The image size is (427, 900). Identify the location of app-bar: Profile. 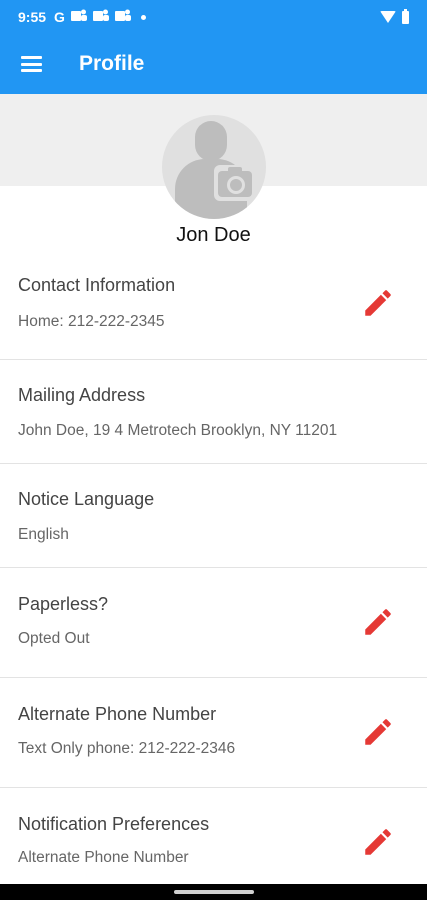
(213, 64).